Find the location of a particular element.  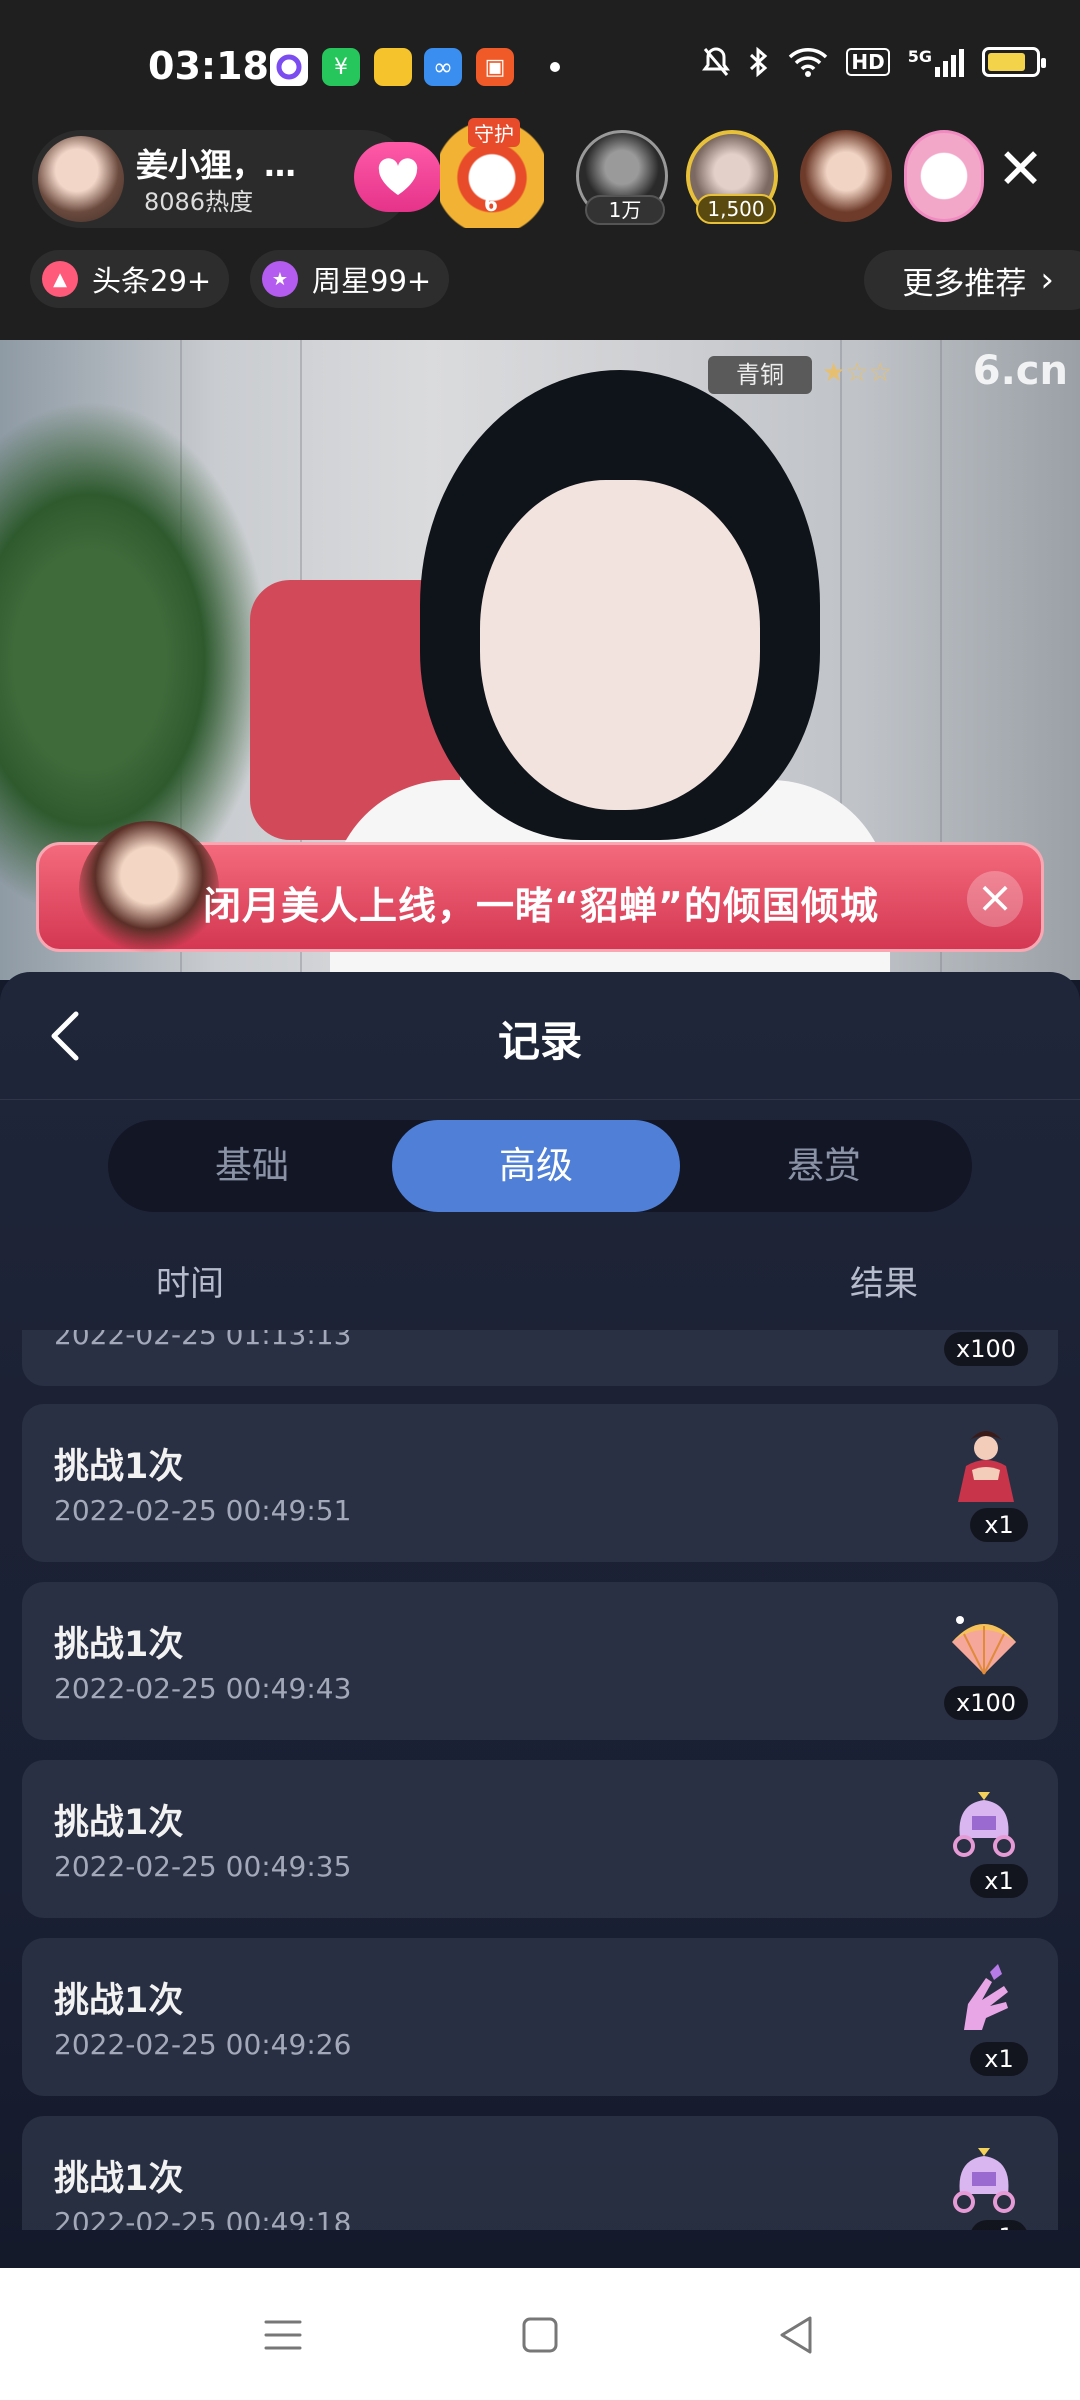

record-time: 2022-02-25 00:49:43 is located at coordinates (203, 1688).